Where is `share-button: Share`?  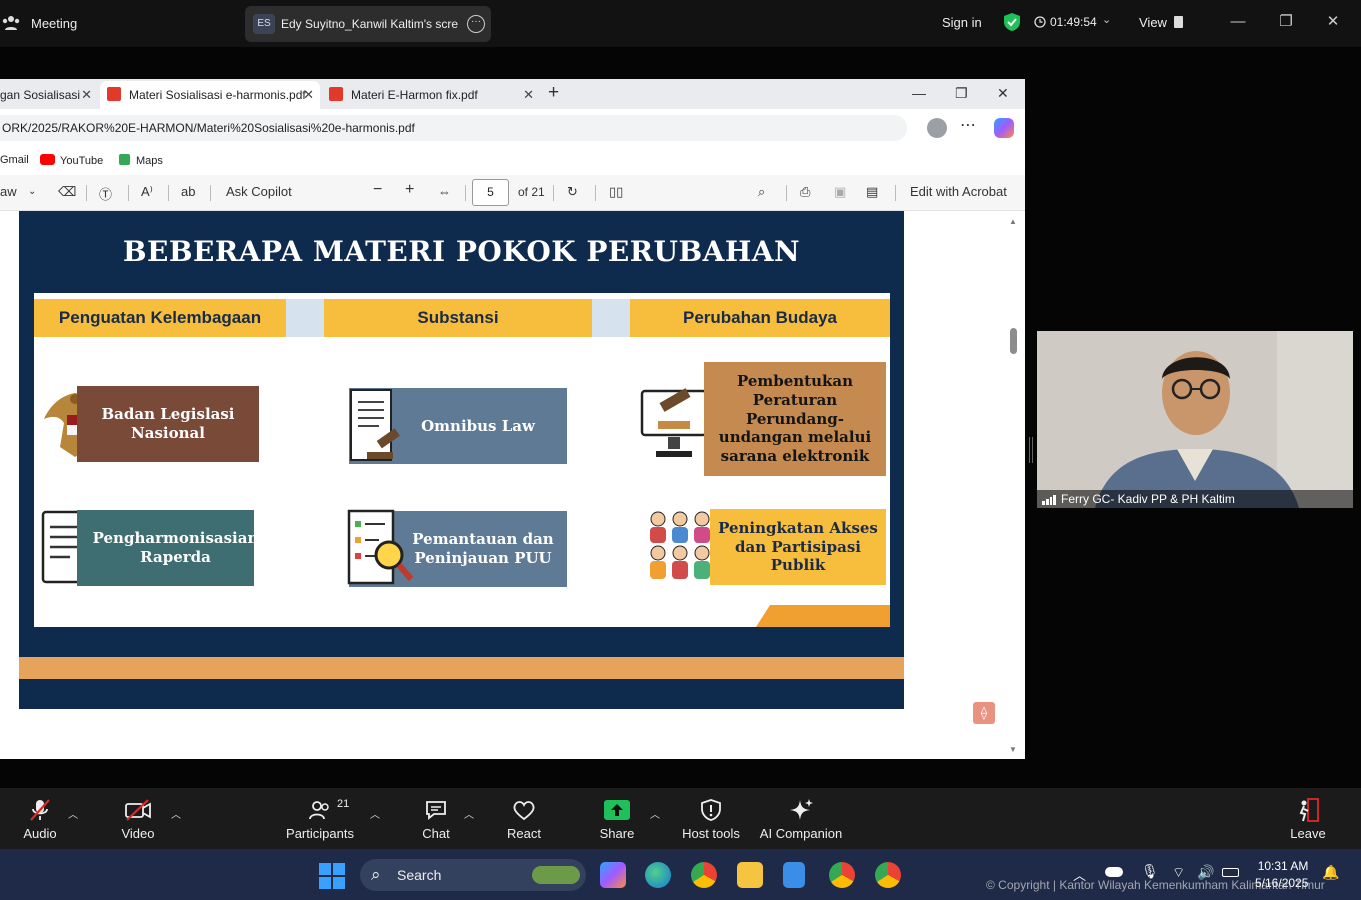
share-button: Share is located at coordinates (617, 818).